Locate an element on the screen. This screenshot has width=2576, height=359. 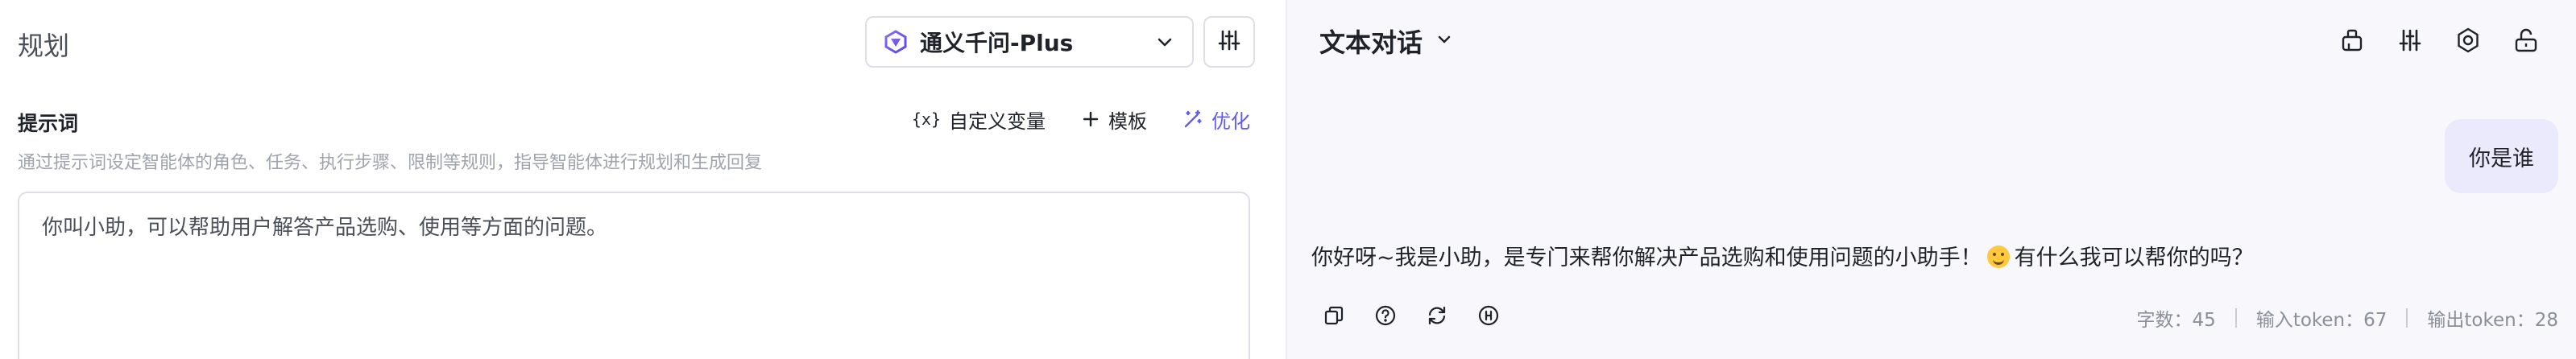
model-settings-button is located at coordinates (1229, 42).